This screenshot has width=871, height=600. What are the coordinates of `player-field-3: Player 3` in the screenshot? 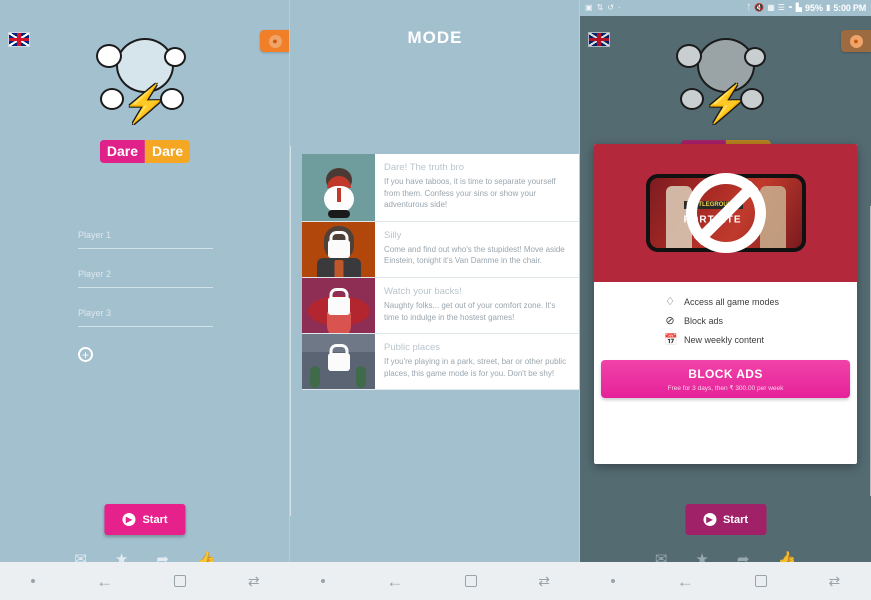 It's located at (145, 317).